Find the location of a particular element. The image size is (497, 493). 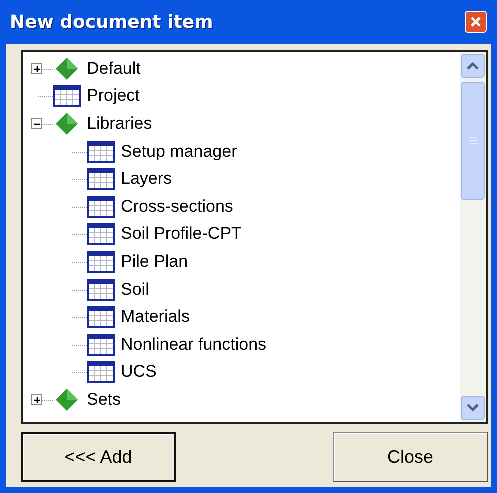

grip-icon is located at coordinates (473, 141).